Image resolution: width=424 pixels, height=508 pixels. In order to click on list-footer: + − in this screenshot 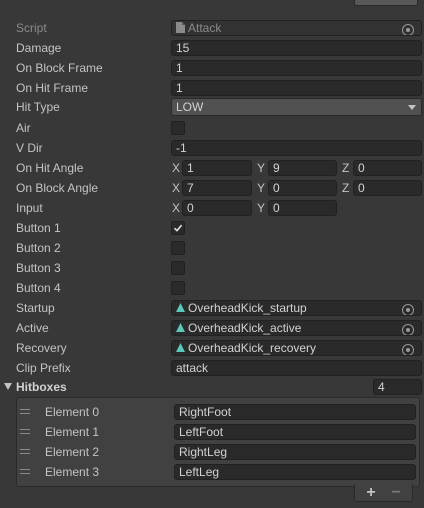, I will do `click(383, 493)`.